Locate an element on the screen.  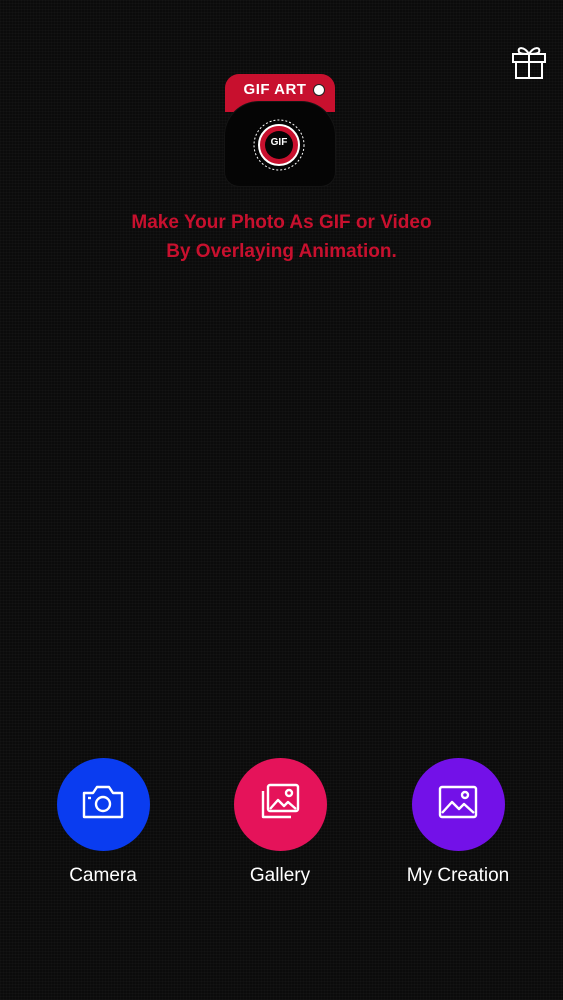
tagline-line-2: By Overlaying Animation. is located at coordinates (281, 251).